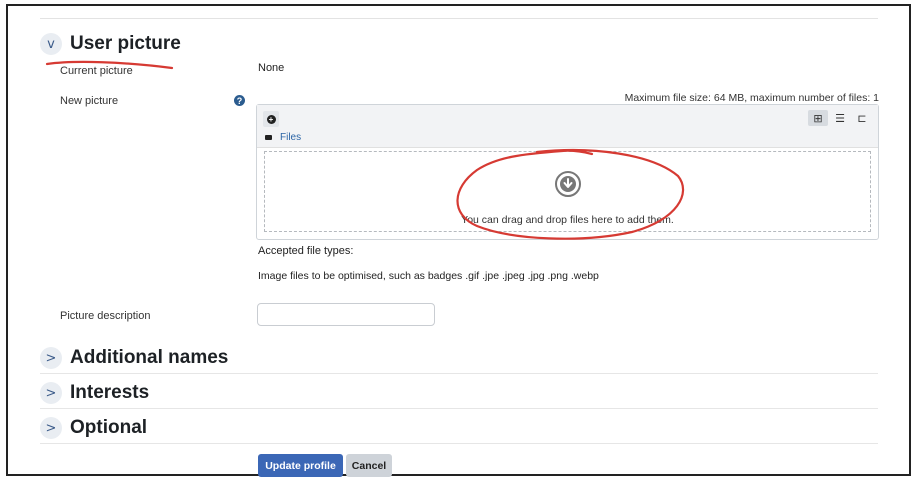  I want to click on breadcrumb: Files, so click(283, 137).